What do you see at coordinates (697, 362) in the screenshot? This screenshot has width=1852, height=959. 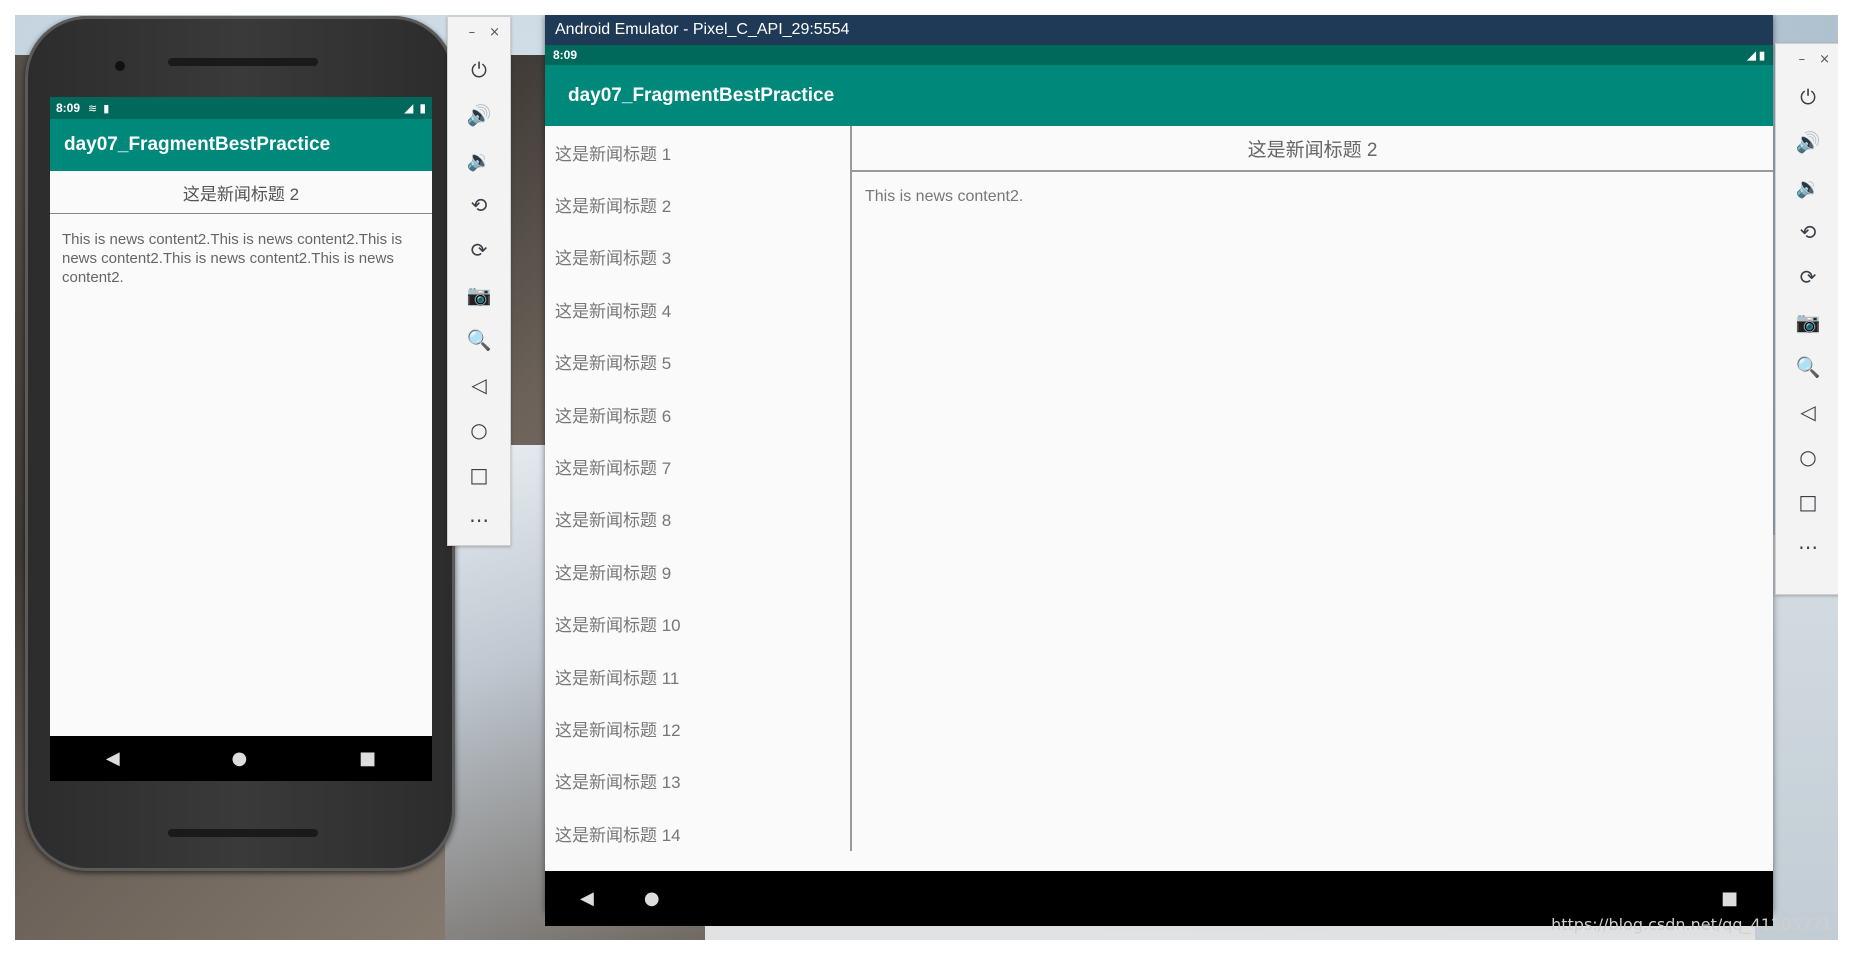 I see `news-list-item: 这是新闻标题 5` at bounding box center [697, 362].